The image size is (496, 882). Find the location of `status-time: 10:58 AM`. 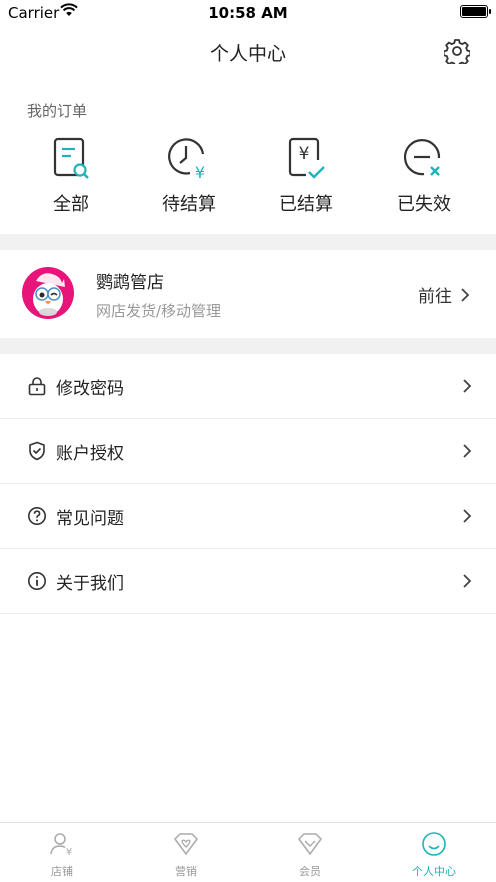

status-time: 10:58 AM is located at coordinates (248, 13).